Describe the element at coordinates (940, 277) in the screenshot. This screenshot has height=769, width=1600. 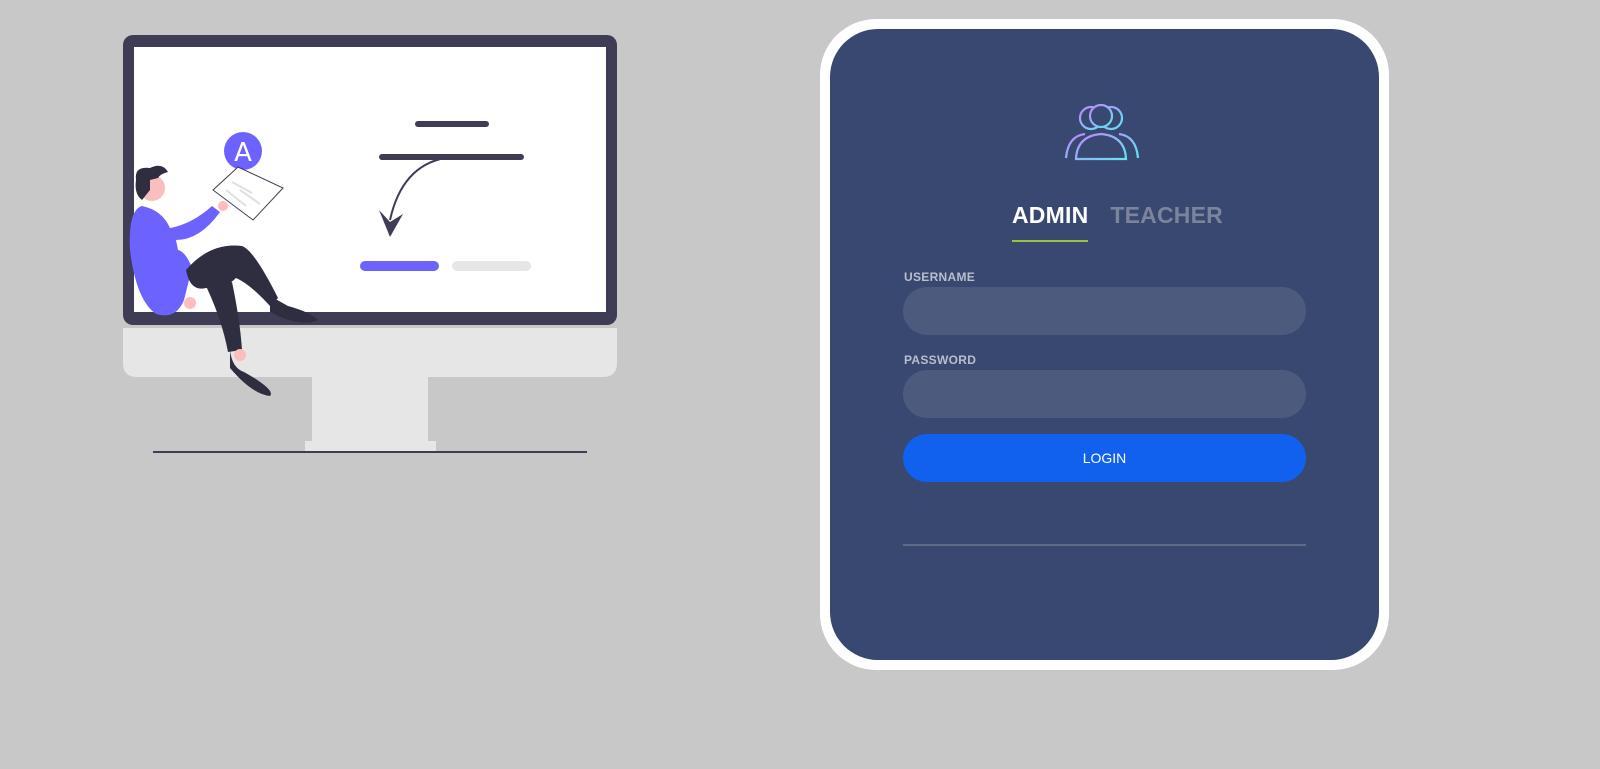
I see `username-label: USERNAME` at that location.